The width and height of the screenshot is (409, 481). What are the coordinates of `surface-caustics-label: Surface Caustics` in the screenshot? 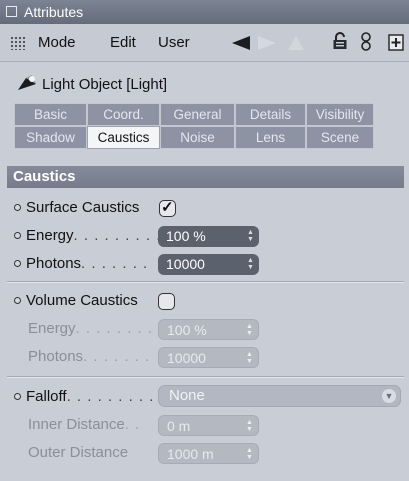 It's located at (83, 207).